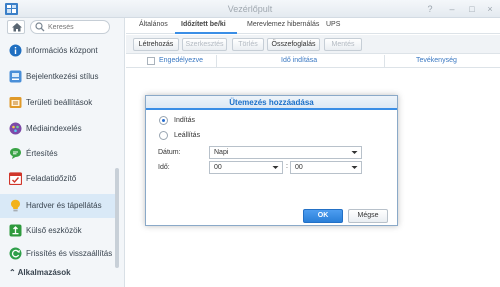  I want to click on date-select: Napi, so click(285, 152).